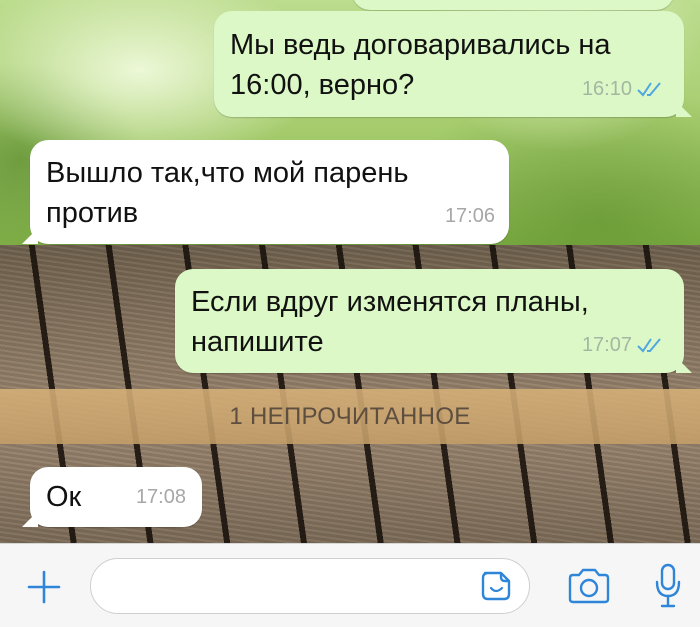 Image resolution: width=700 pixels, height=627 pixels. I want to click on unread-divider: 1 НЕПРОЧИТАННОЕ, so click(350, 416).